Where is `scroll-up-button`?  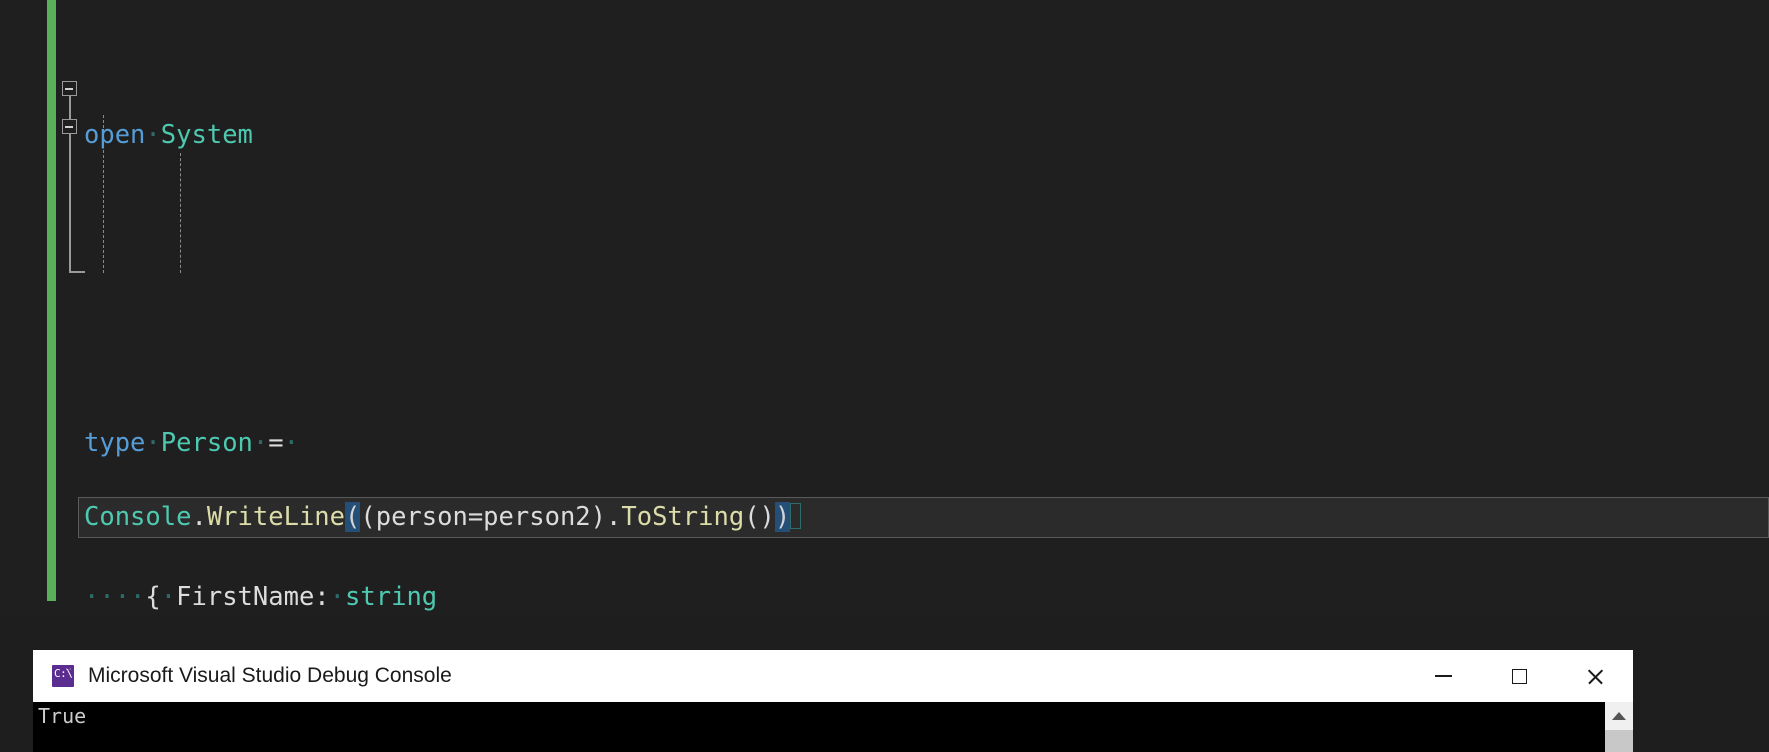
scroll-up-button is located at coordinates (1619, 716).